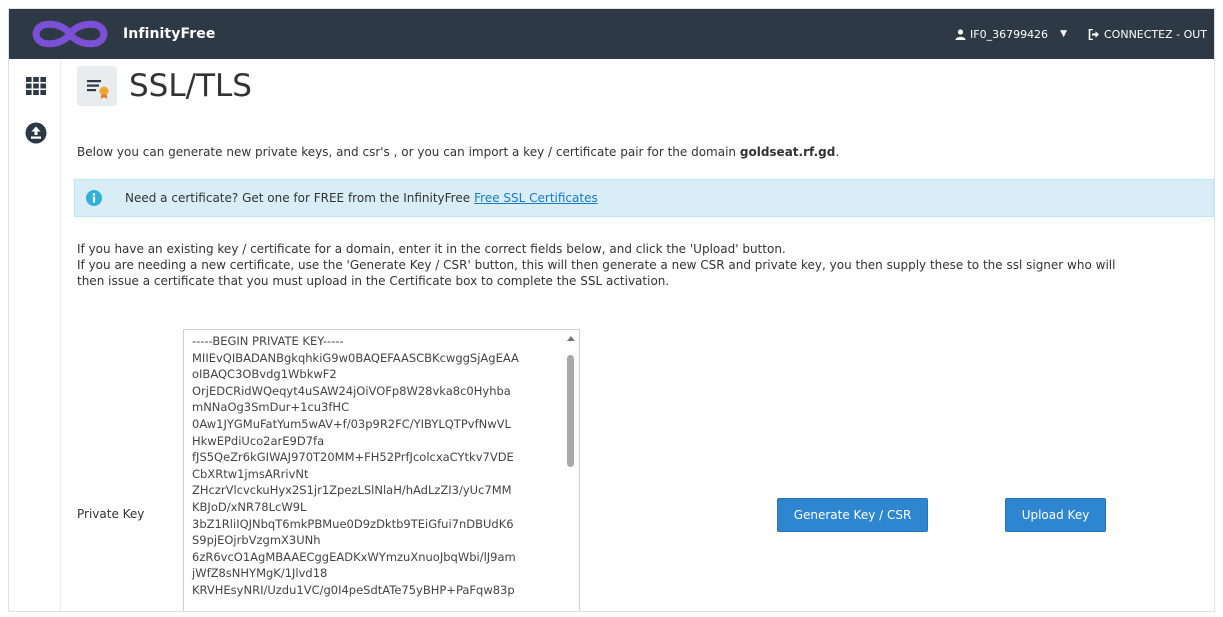 The height and width of the screenshot is (617, 1223). Describe the element at coordinates (960, 34) in the screenshot. I see `user-icon` at that location.